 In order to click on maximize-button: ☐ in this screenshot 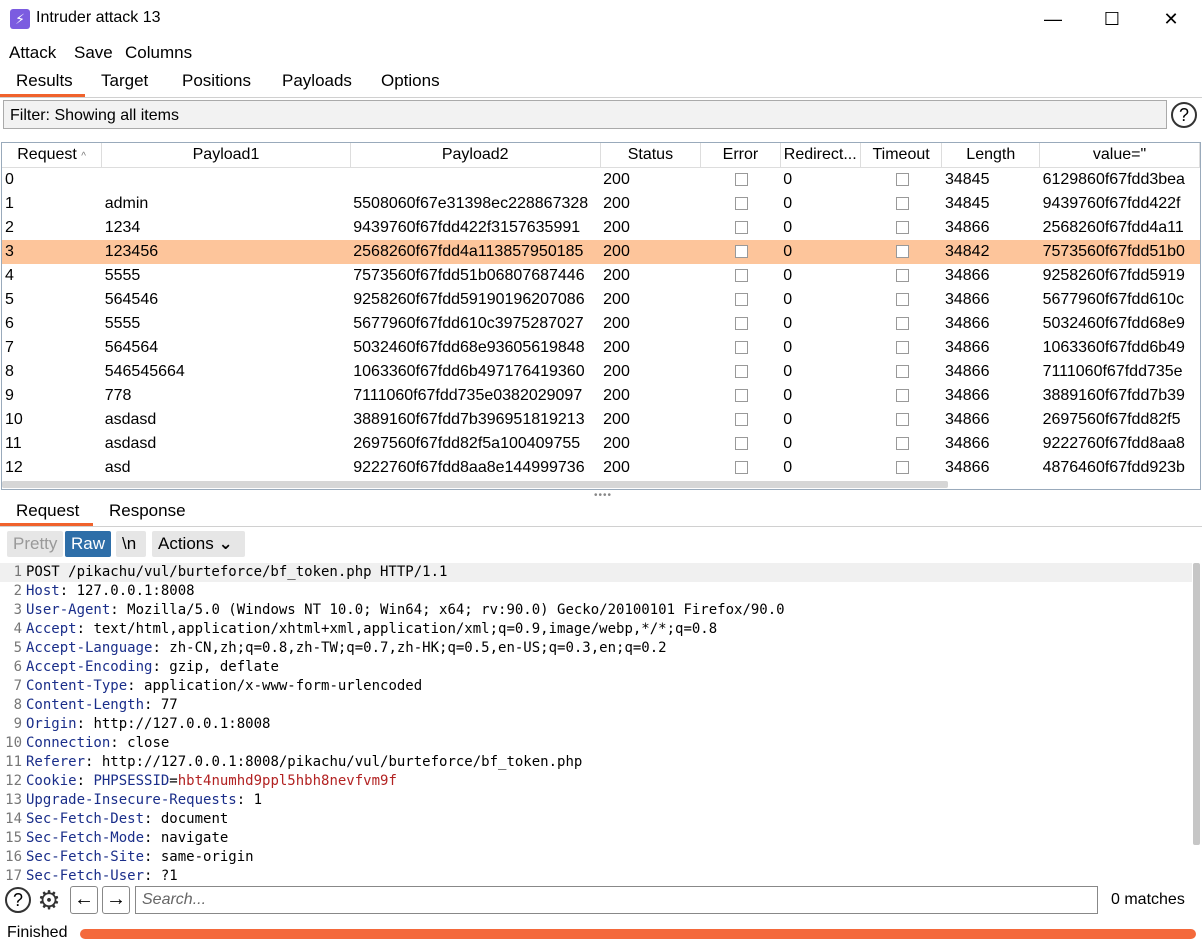, I will do `click(1112, 19)`.